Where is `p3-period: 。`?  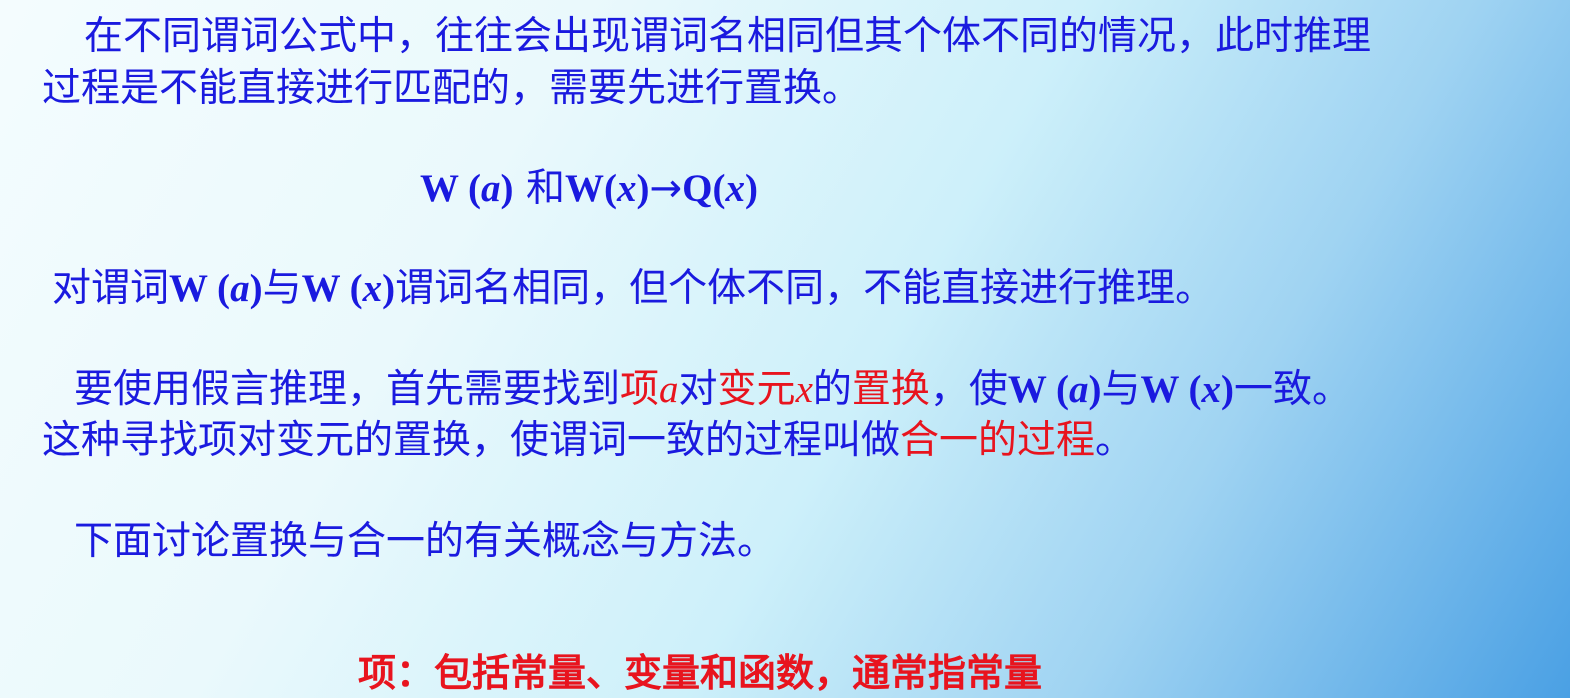 p3-period: 。 is located at coordinates (1115, 440).